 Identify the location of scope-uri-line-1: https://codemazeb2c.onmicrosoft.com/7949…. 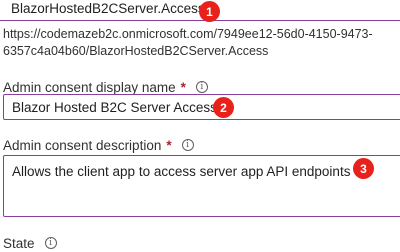
(188, 34).